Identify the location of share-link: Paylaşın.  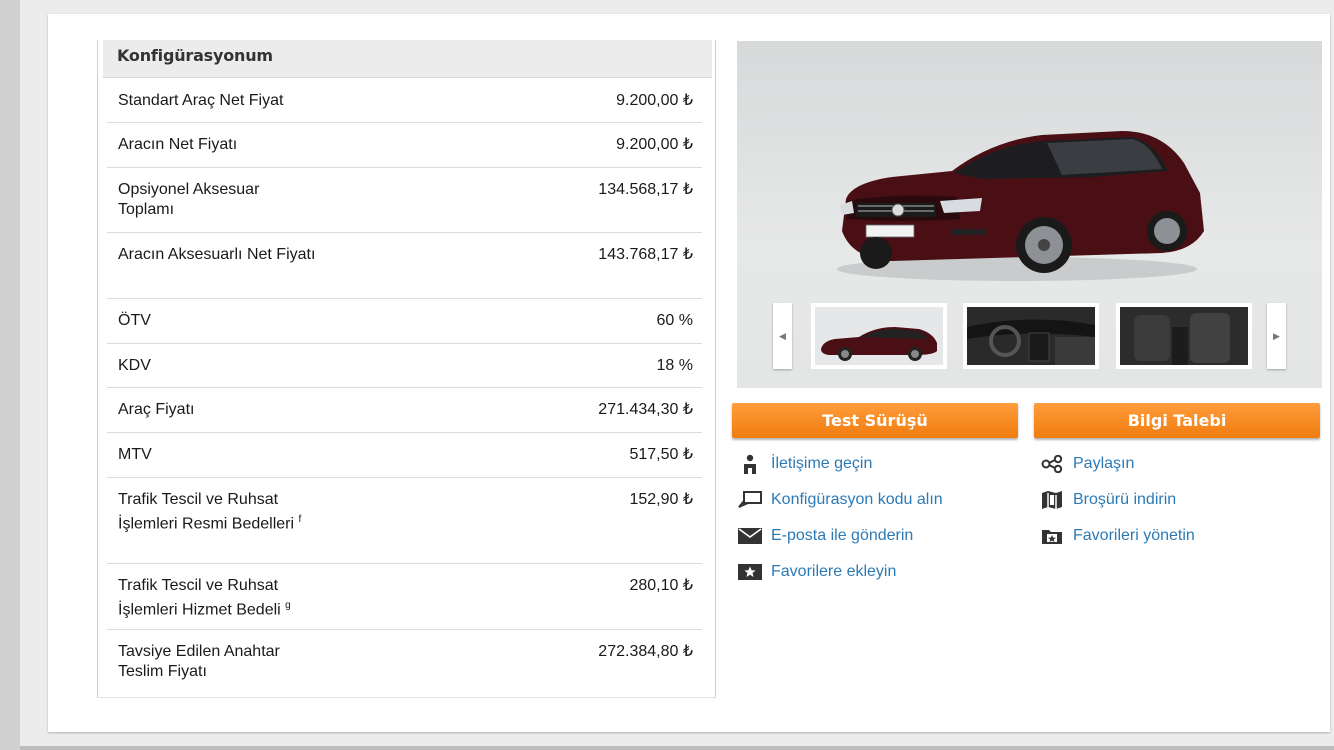
(1087, 464).